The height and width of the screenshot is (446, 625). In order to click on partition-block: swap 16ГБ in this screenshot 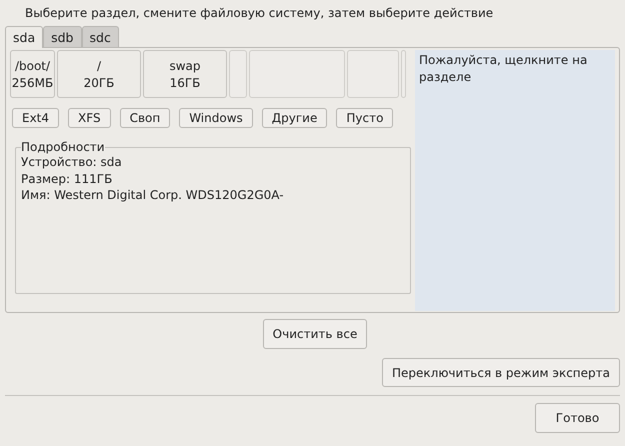, I will do `click(185, 74)`.